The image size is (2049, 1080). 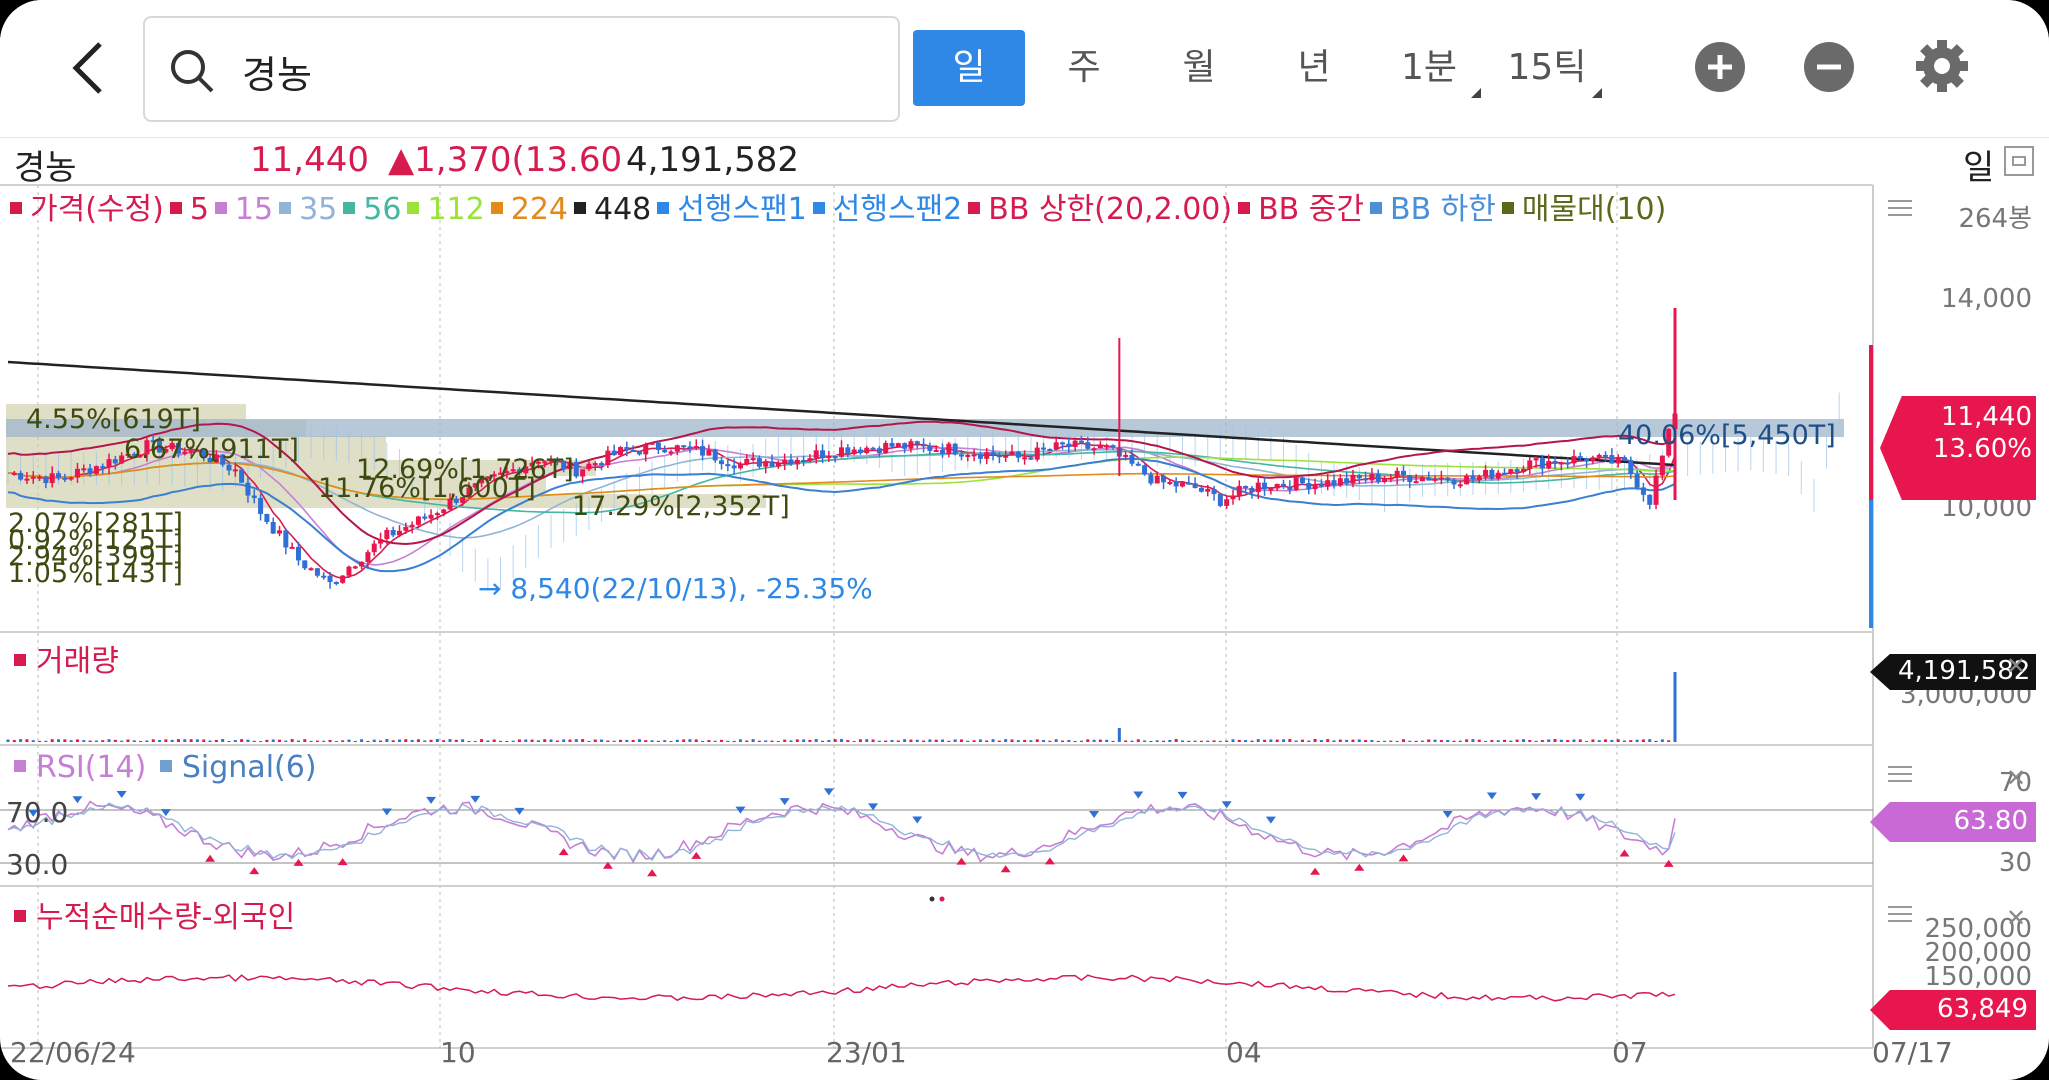 What do you see at coordinates (249, 767) in the screenshot?
I see `signal-title: Signal(6)` at bounding box center [249, 767].